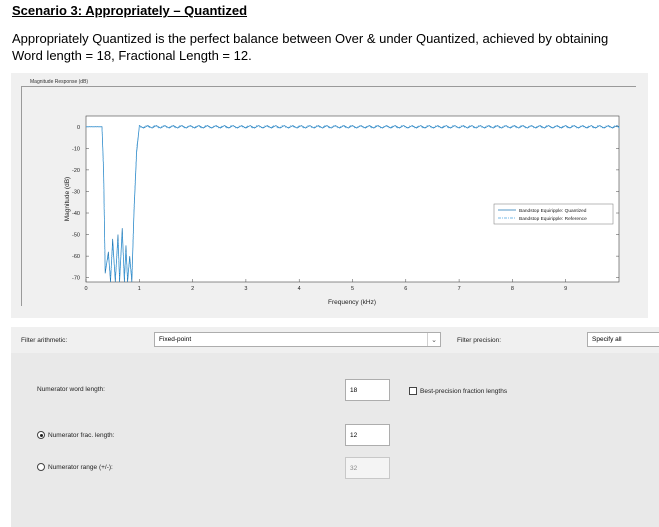  What do you see at coordinates (367, 468) in the screenshot?
I see `numerator-range-input: 32` at bounding box center [367, 468].